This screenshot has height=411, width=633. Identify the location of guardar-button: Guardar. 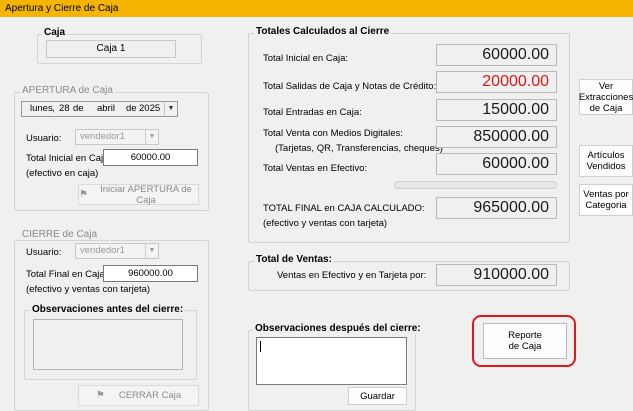
(377, 396).